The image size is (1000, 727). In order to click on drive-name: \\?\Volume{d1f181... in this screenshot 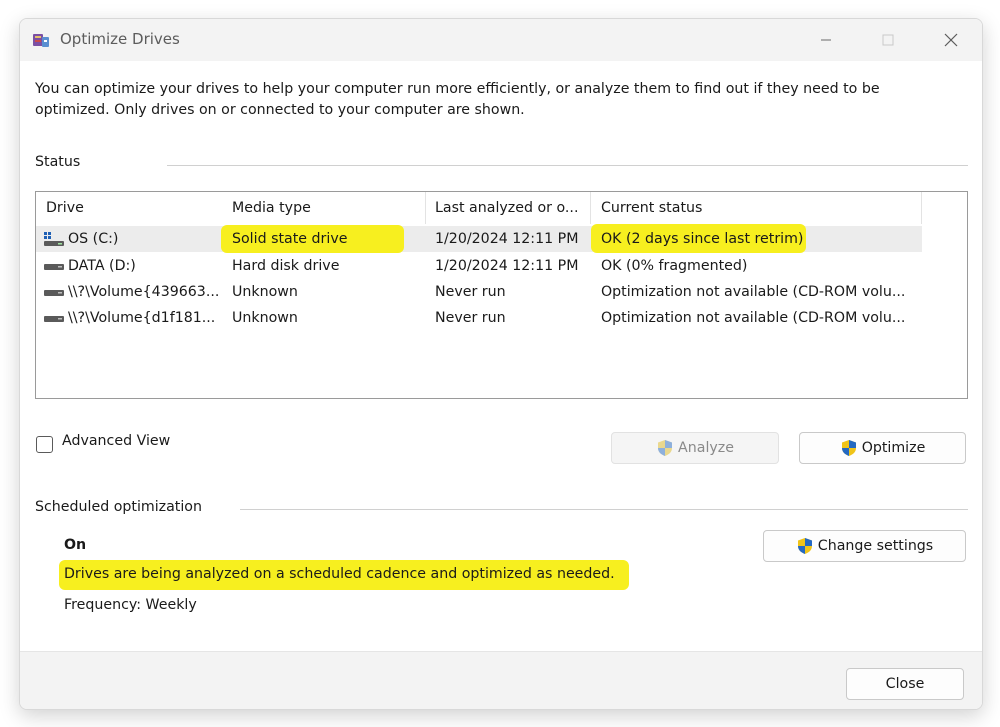, I will do `click(142, 318)`.